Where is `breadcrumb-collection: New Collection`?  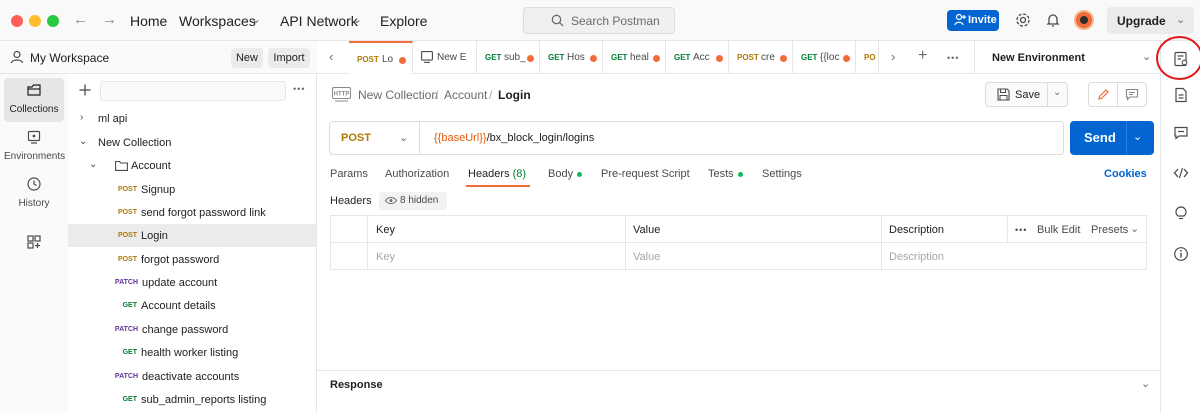 breadcrumb-collection: New Collection is located at coordinates (398, 95).